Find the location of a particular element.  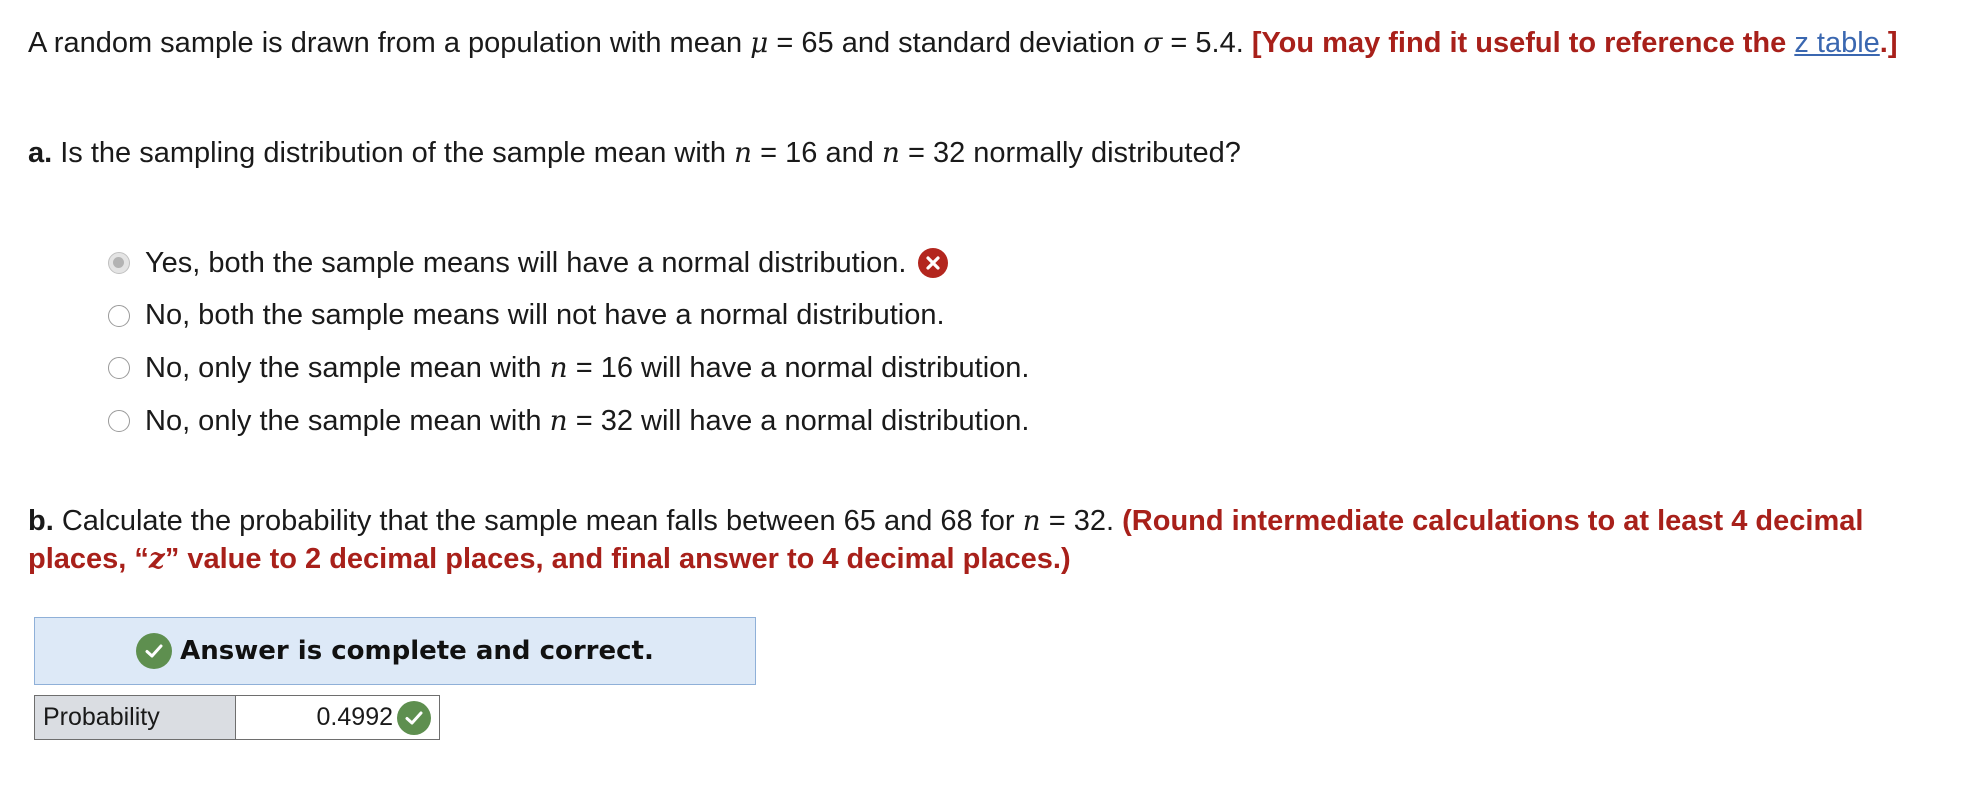

x-circle-icon is located at coordinates (933, 263).